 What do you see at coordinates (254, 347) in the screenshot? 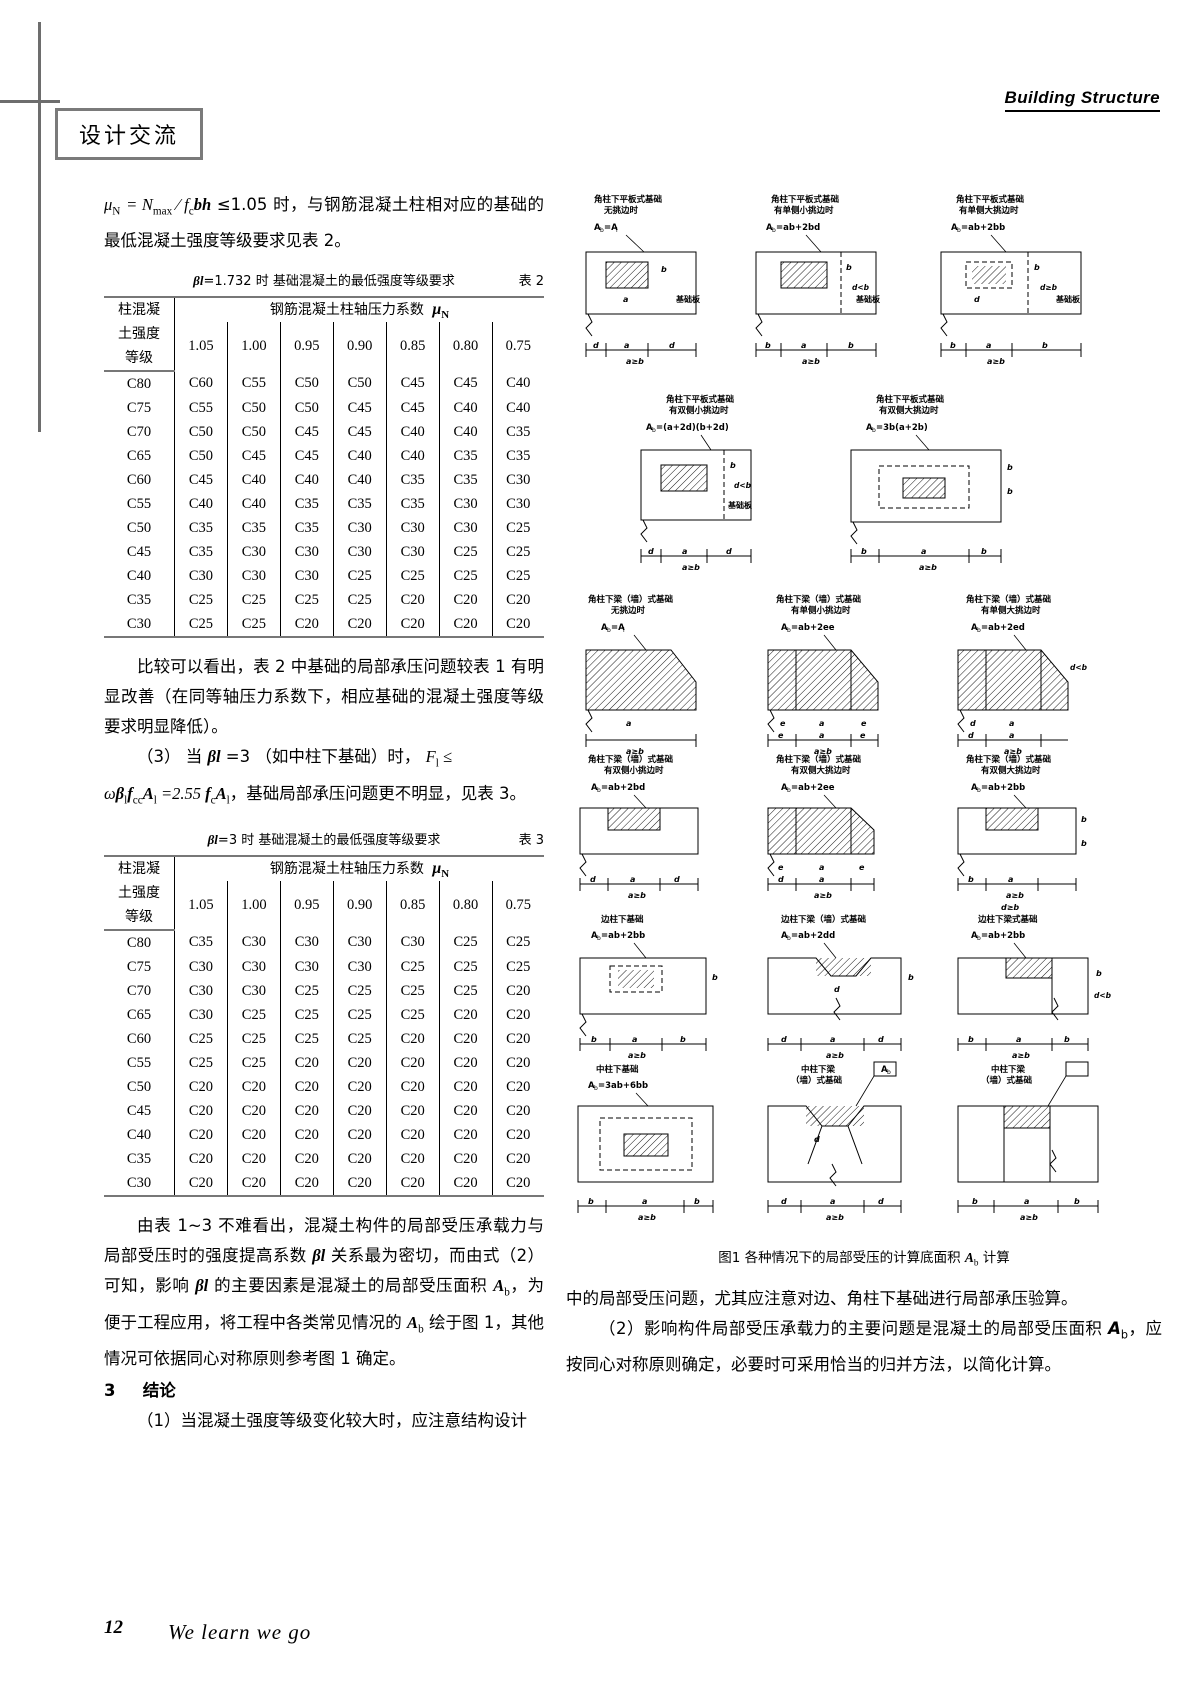
I see `table2-col-2: 1.00` at bounding box center [254, 347].